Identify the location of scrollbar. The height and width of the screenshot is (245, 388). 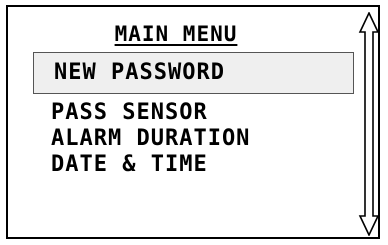
(369, 124).